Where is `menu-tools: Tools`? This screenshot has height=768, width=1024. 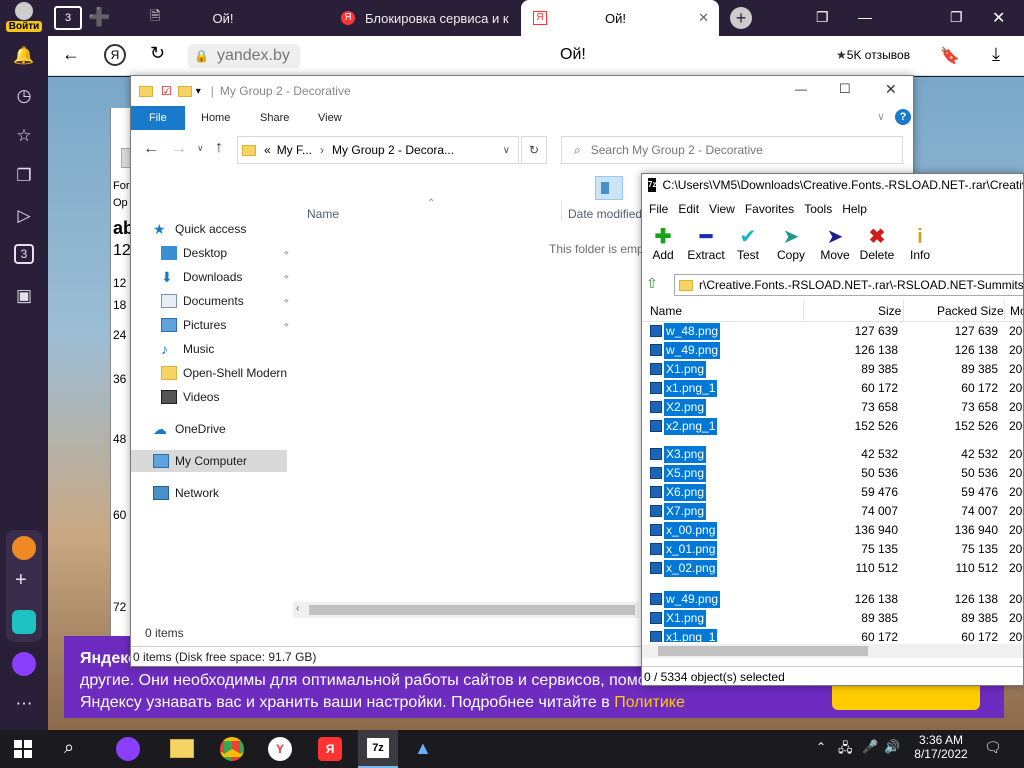
menu-tools: Tools is located at coordinates (821, 210).